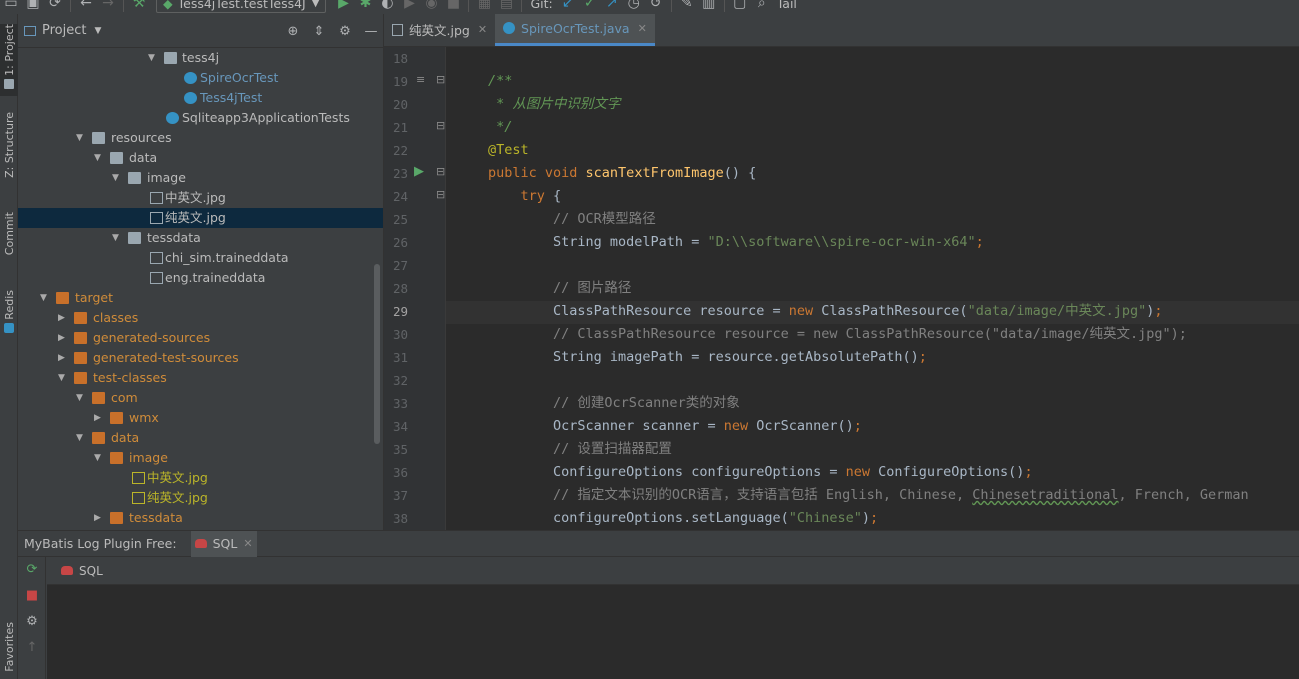 Image resolution: width=1299 pixels, height=679 pixels. Describe the element at coordinates (365, 7) in the screenshot. I see `debug-icon: ✱` at that location.